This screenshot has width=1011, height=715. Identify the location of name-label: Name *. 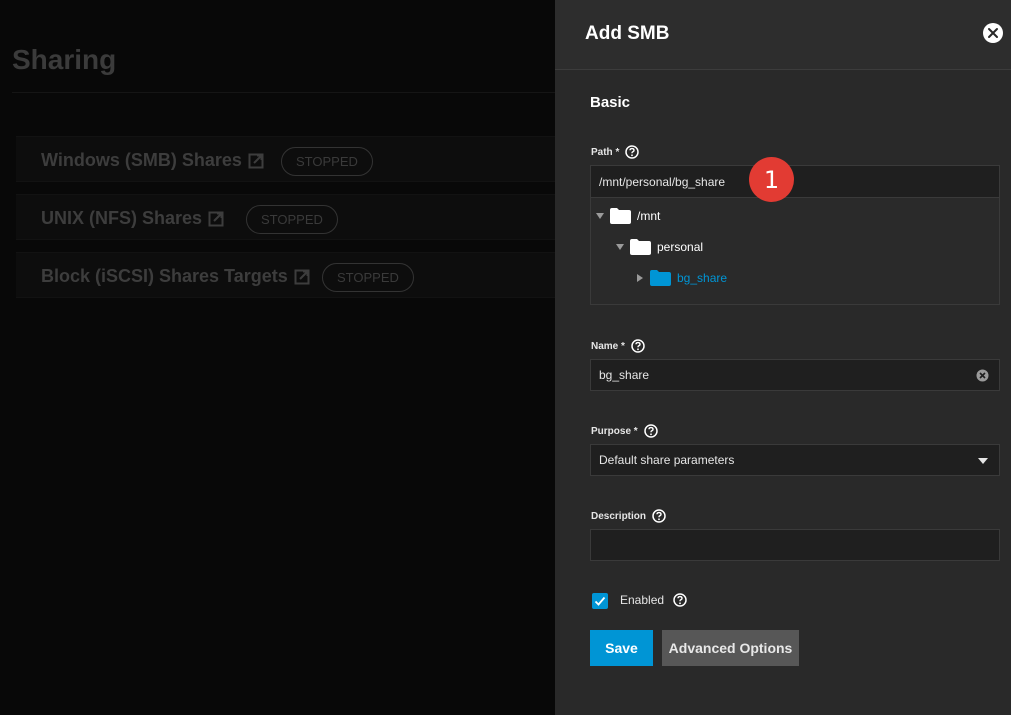
(618, 346).